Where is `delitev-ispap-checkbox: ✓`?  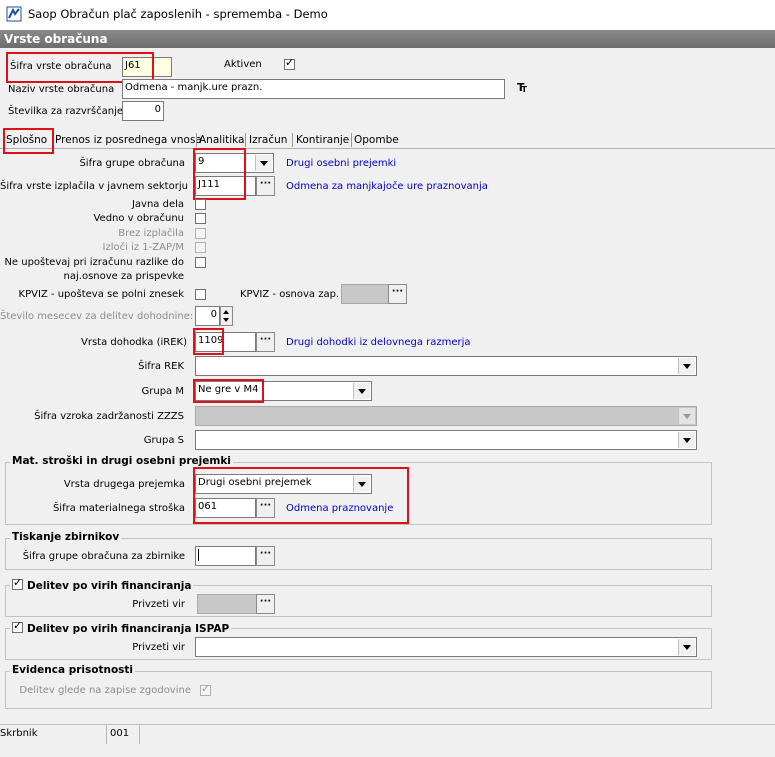
delitev-ispap-checkbox: ✓ is located at coordinates (17, 626).